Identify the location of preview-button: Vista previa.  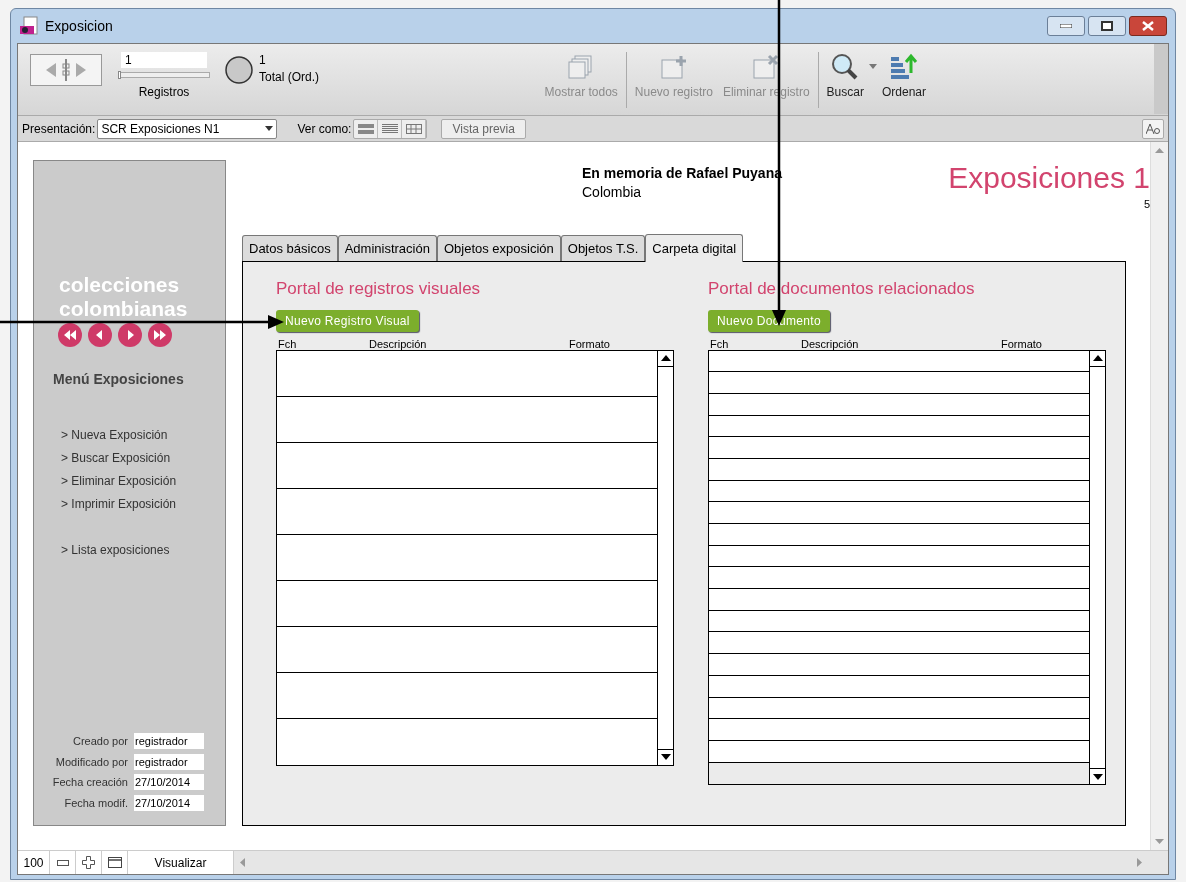
(483, 128).